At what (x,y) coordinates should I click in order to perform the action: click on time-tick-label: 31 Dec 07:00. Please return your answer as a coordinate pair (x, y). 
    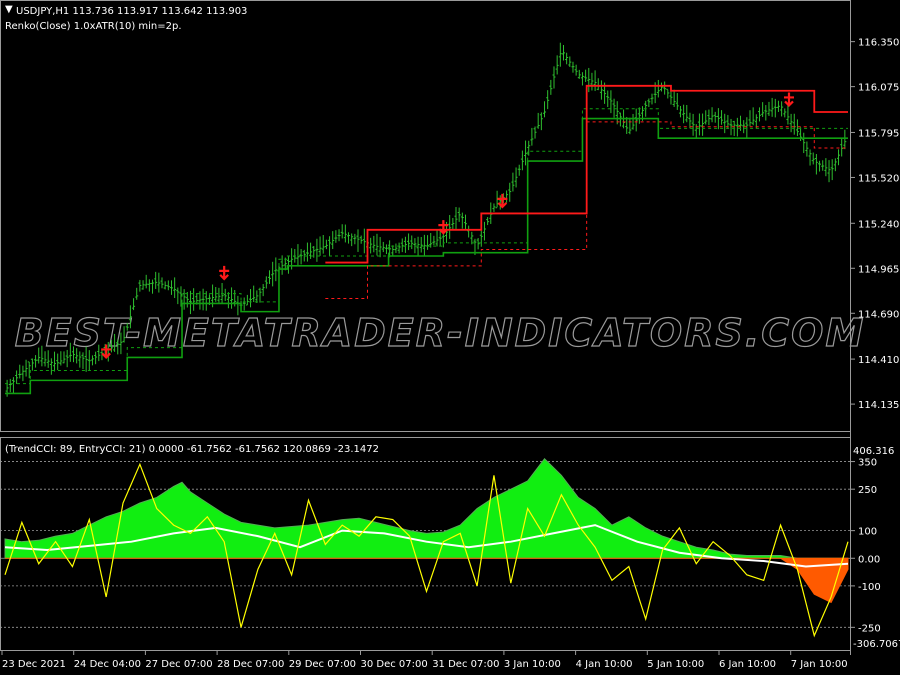
    Looking at the image, I should click on (465, 664).